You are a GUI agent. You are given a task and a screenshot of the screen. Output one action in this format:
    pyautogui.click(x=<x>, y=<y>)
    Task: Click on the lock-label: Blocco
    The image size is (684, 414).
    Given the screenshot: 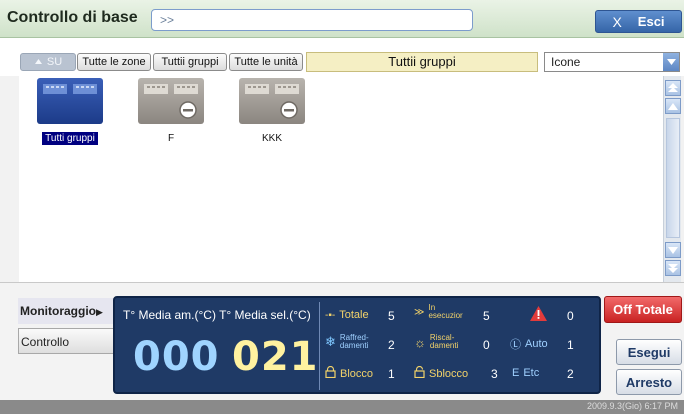 What is the action you would take?
    pyautogui.click(x=357, y=373)
    